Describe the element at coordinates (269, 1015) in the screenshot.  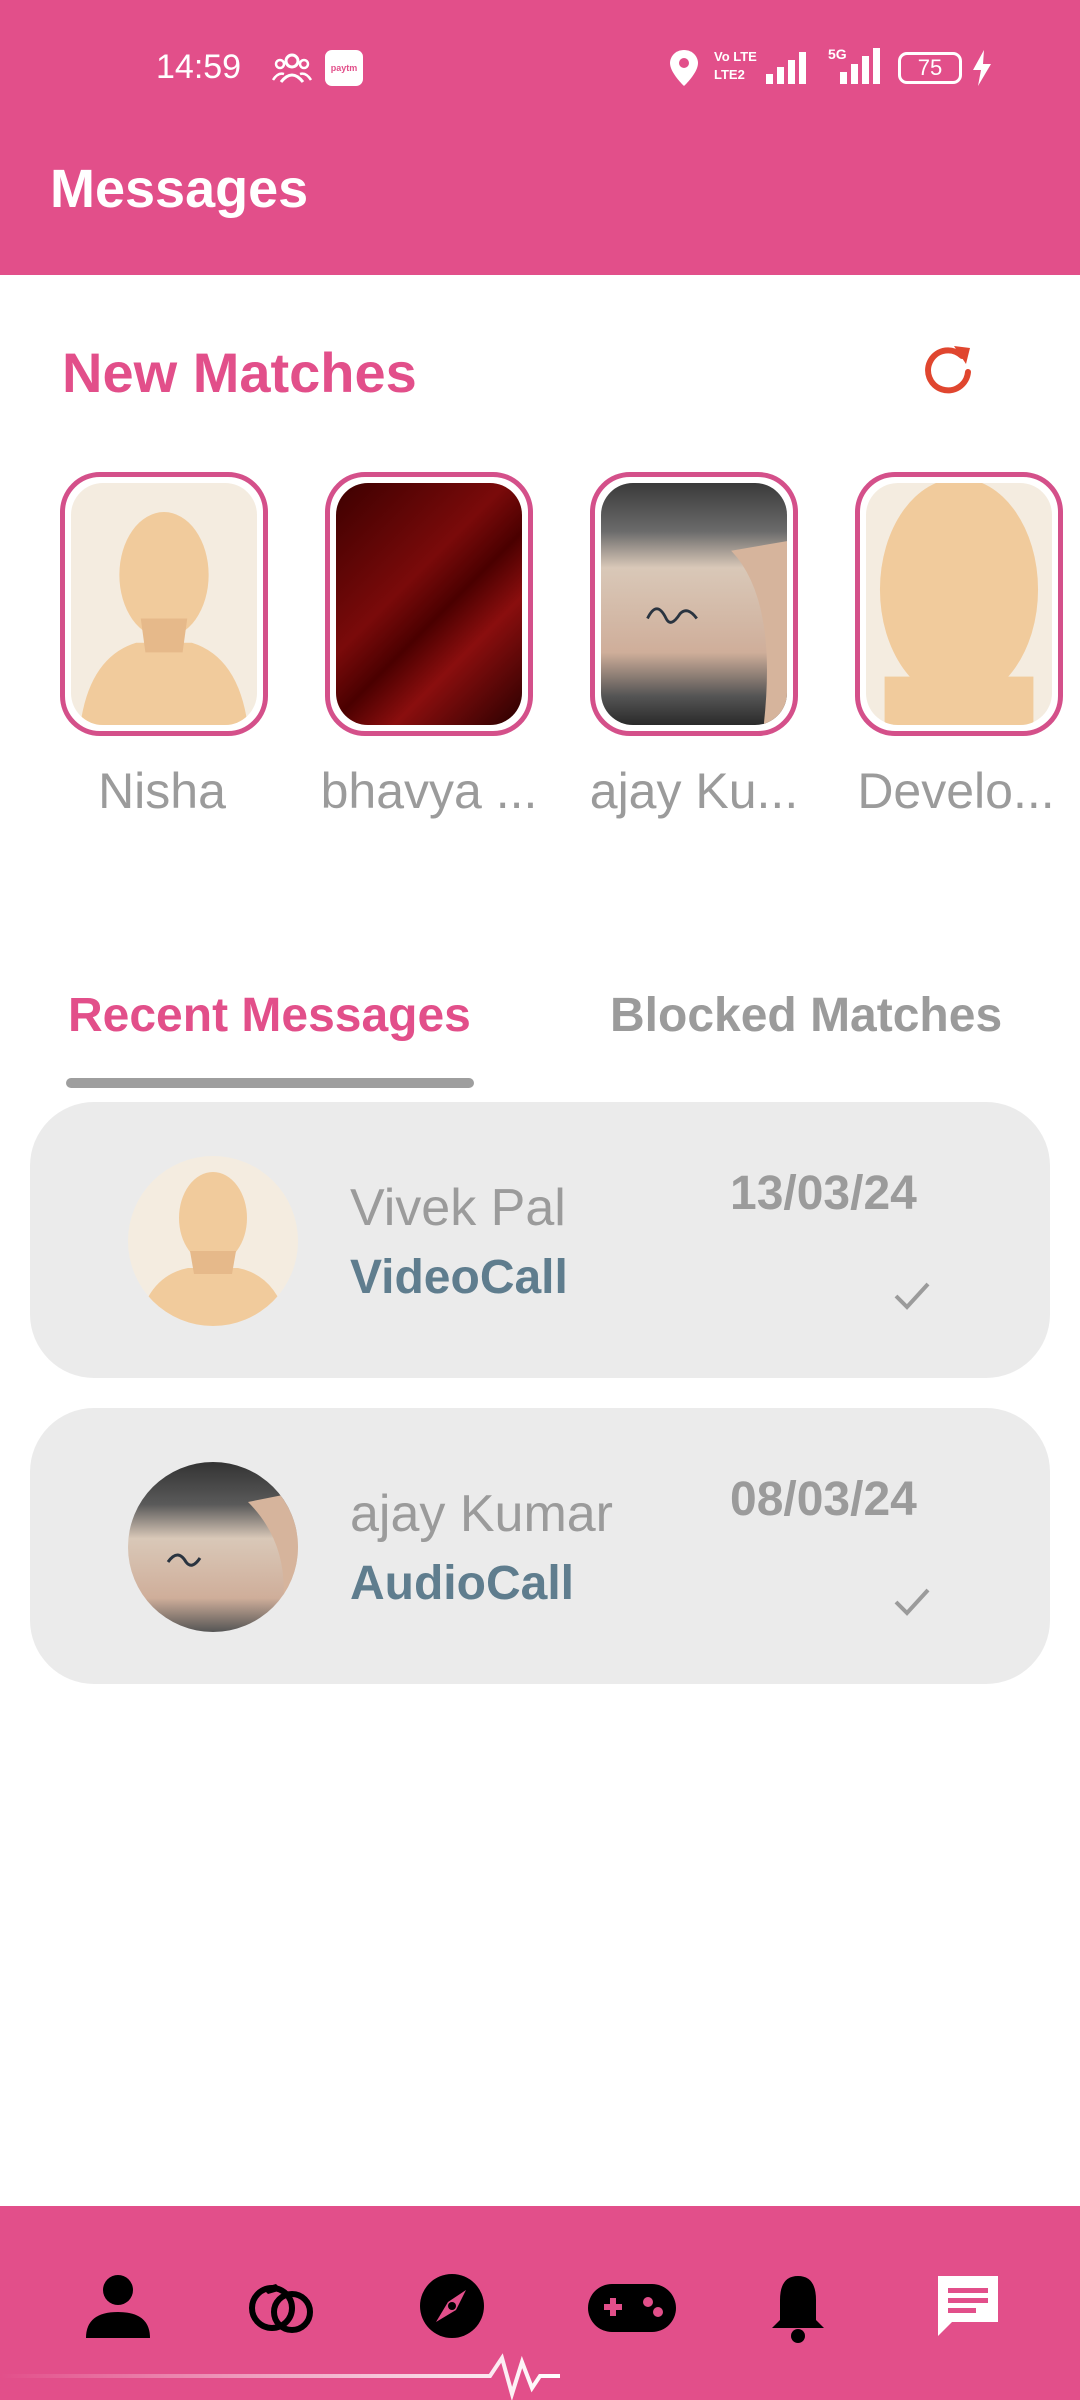
I see `tab-recent-messages: Recent Messages` at that location.